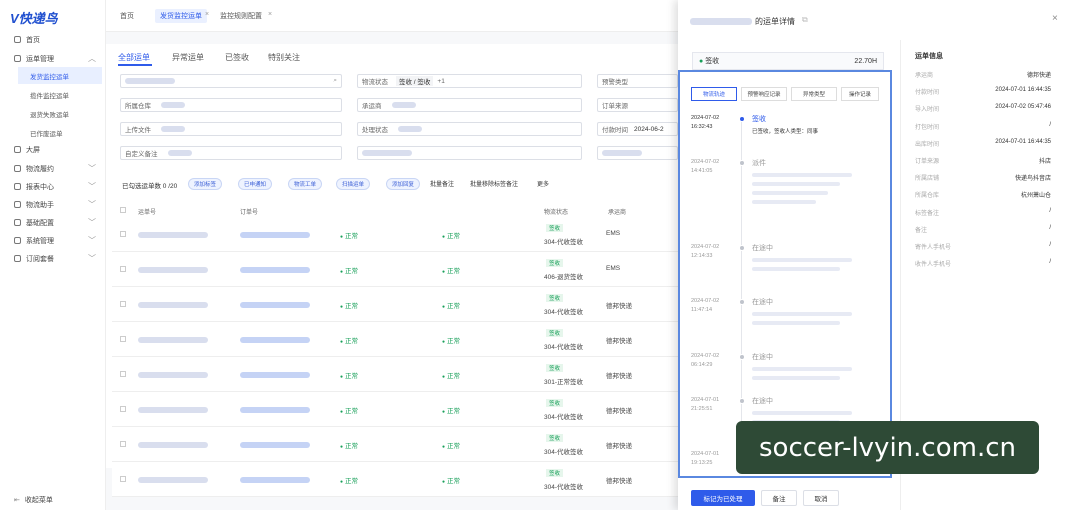  What do you see at coordinates (779, 498) in the screenshot?
I see `remark-button: 备注` at bounding box center [779, 498].